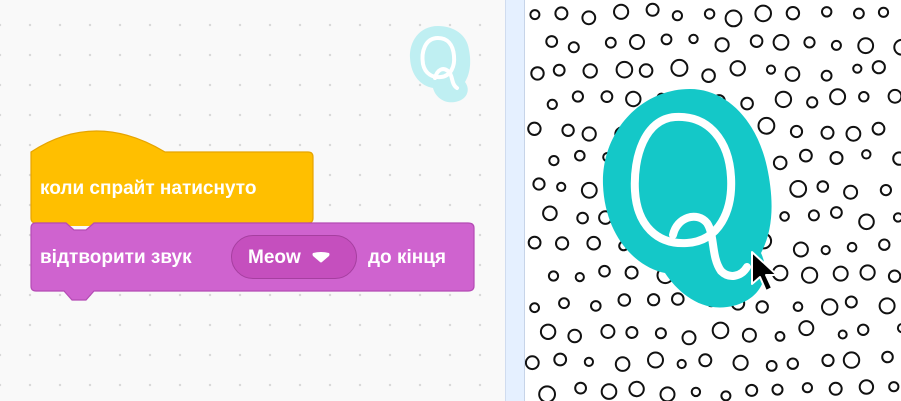  What do you see at coordinates (175, 177) in the screenshot?
I see `when-sprite-clicked-hat-block` at bounding box center [175, 177].